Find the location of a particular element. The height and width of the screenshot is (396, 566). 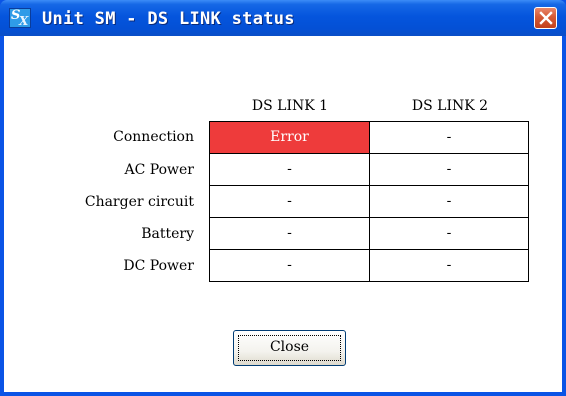

cell-battery-ds-link-2: - is located at coordinates (449, 233).